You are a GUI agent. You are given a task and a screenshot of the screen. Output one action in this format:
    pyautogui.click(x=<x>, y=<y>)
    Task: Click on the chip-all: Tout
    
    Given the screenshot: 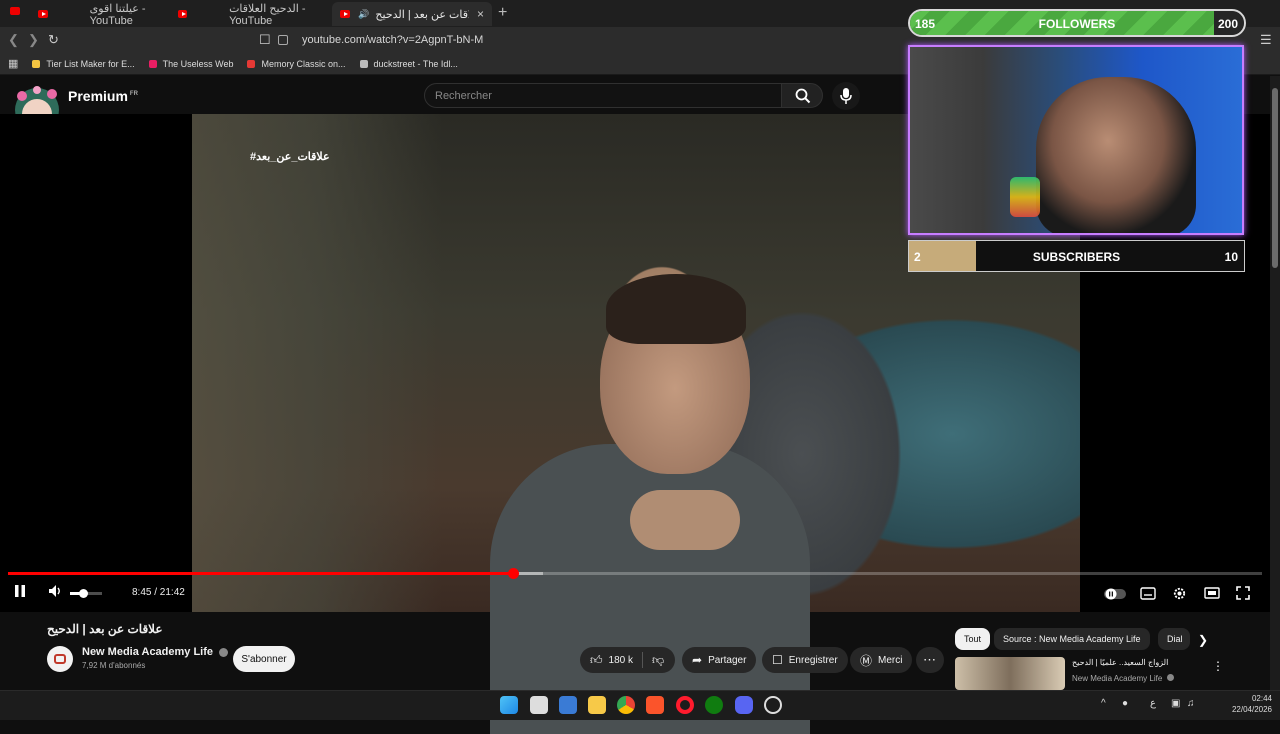 What is the action you would take?
    pyautogui.click(x=973, y=639)
    